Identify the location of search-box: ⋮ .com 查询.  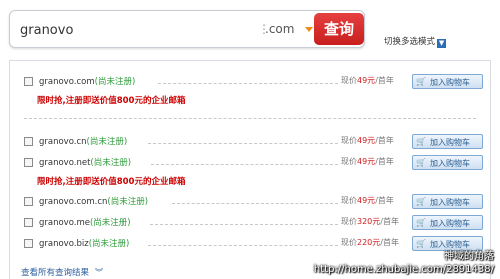
(187, 29).